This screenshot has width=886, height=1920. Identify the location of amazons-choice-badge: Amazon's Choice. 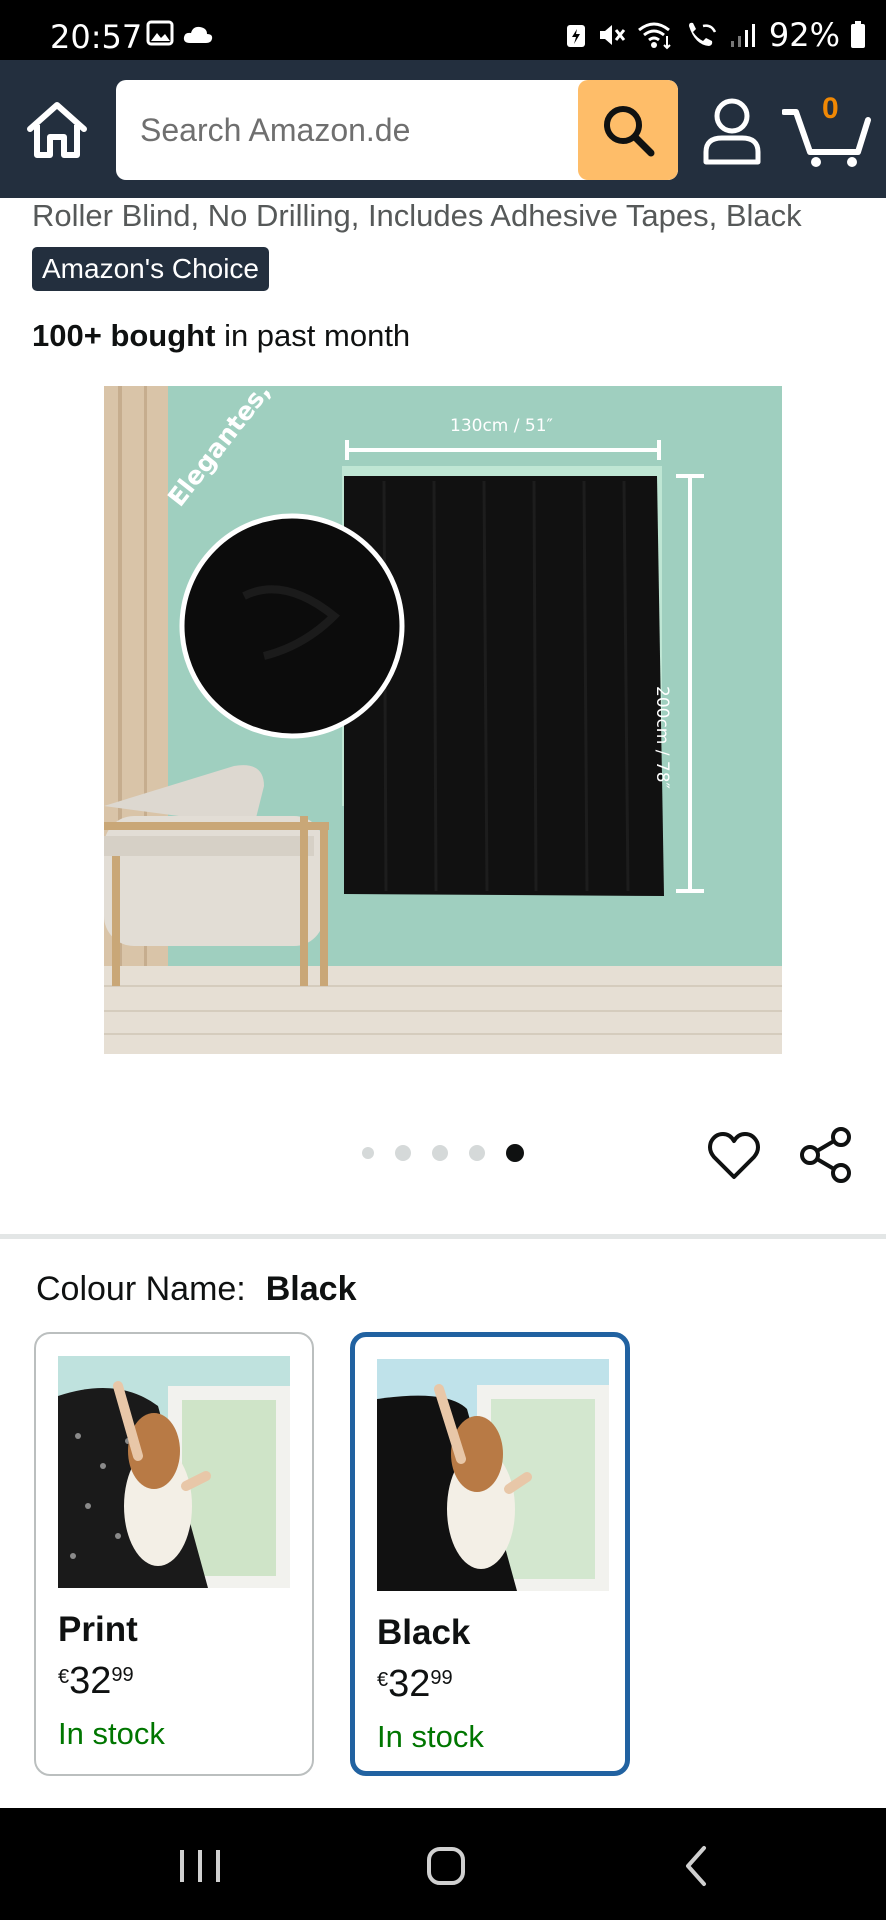
(150, 269).